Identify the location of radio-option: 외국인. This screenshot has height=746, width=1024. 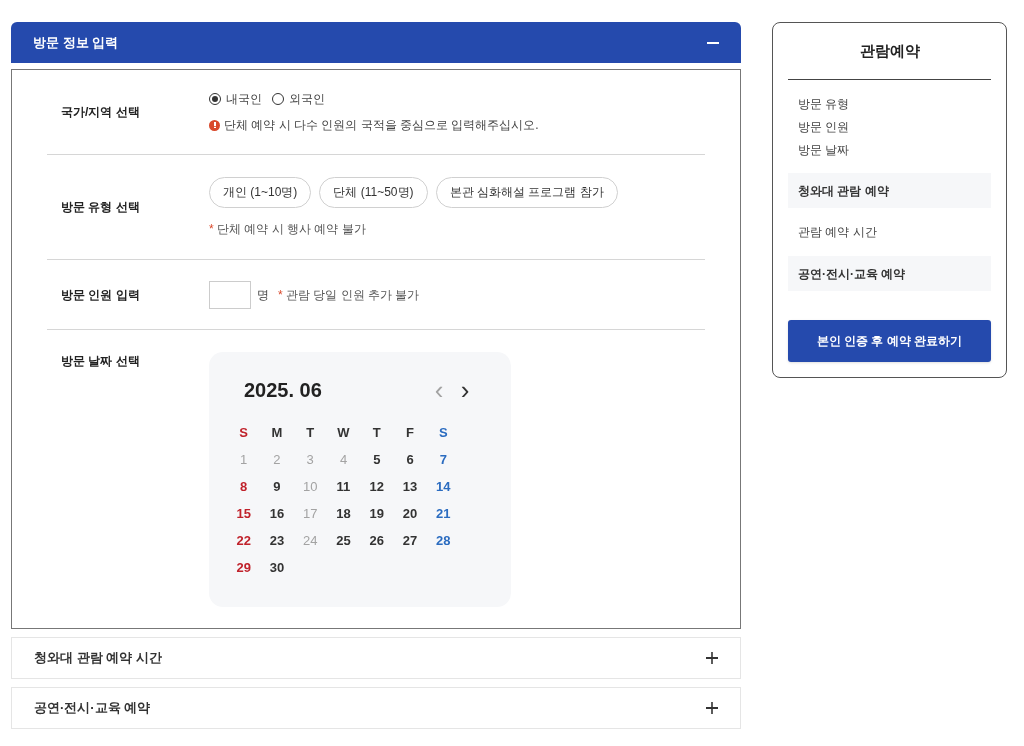
(298, 99).